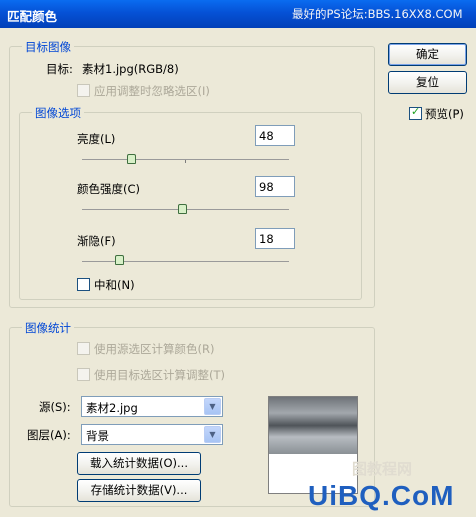  What do you see at coordinates (49, 435) in the screenshot?
I see `layer-label: 图层(A):` at bounding box center [49, 435].